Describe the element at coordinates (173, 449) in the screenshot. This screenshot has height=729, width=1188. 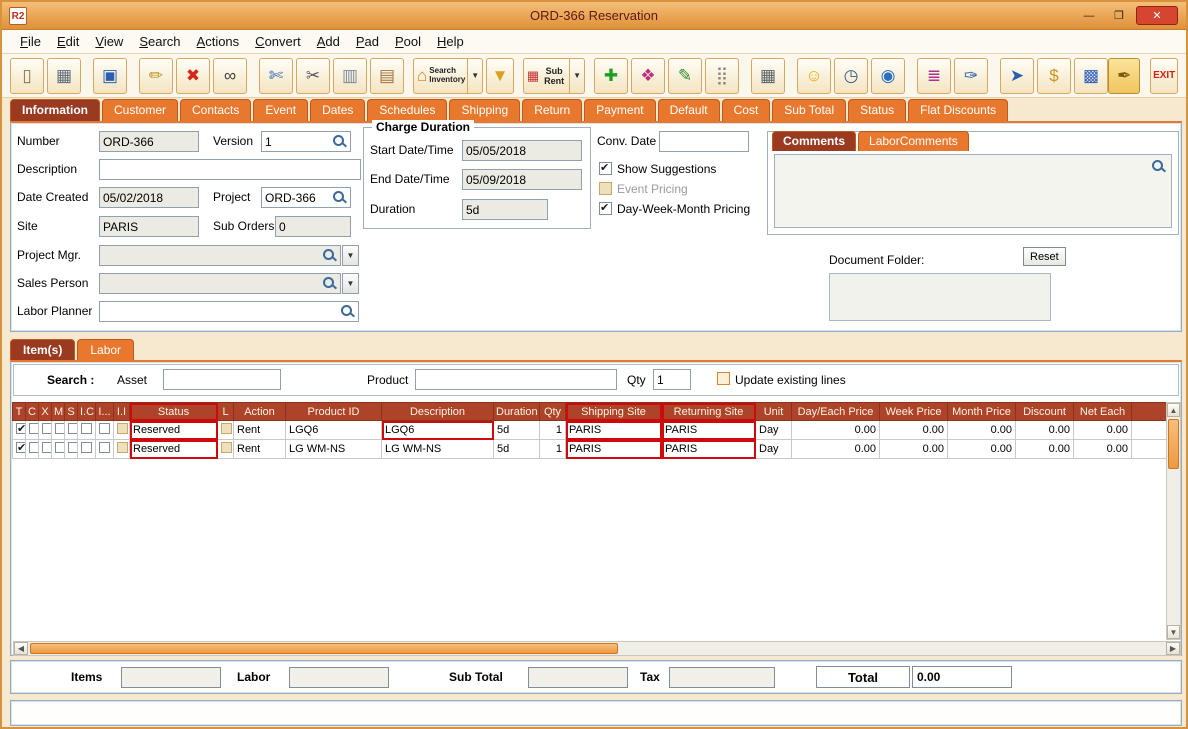
I see `row2-status-cell: Reserved` at that location.